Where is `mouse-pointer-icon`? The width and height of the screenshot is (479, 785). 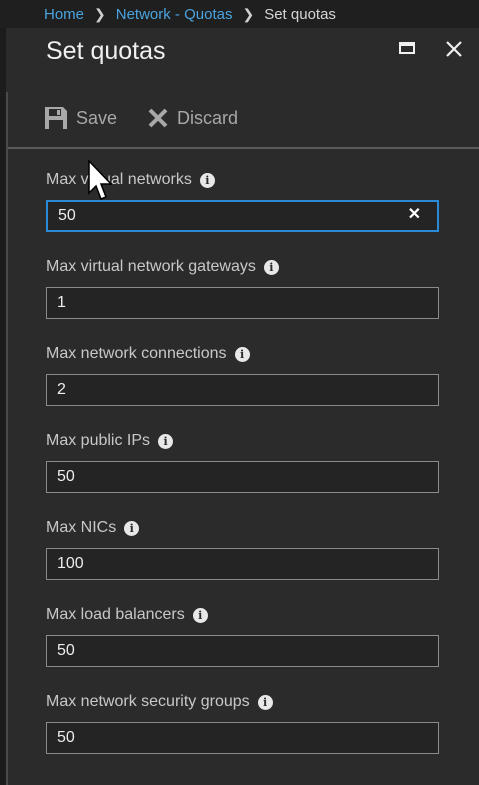 mouse-pointer-icon is located at coordinates (100, 180).